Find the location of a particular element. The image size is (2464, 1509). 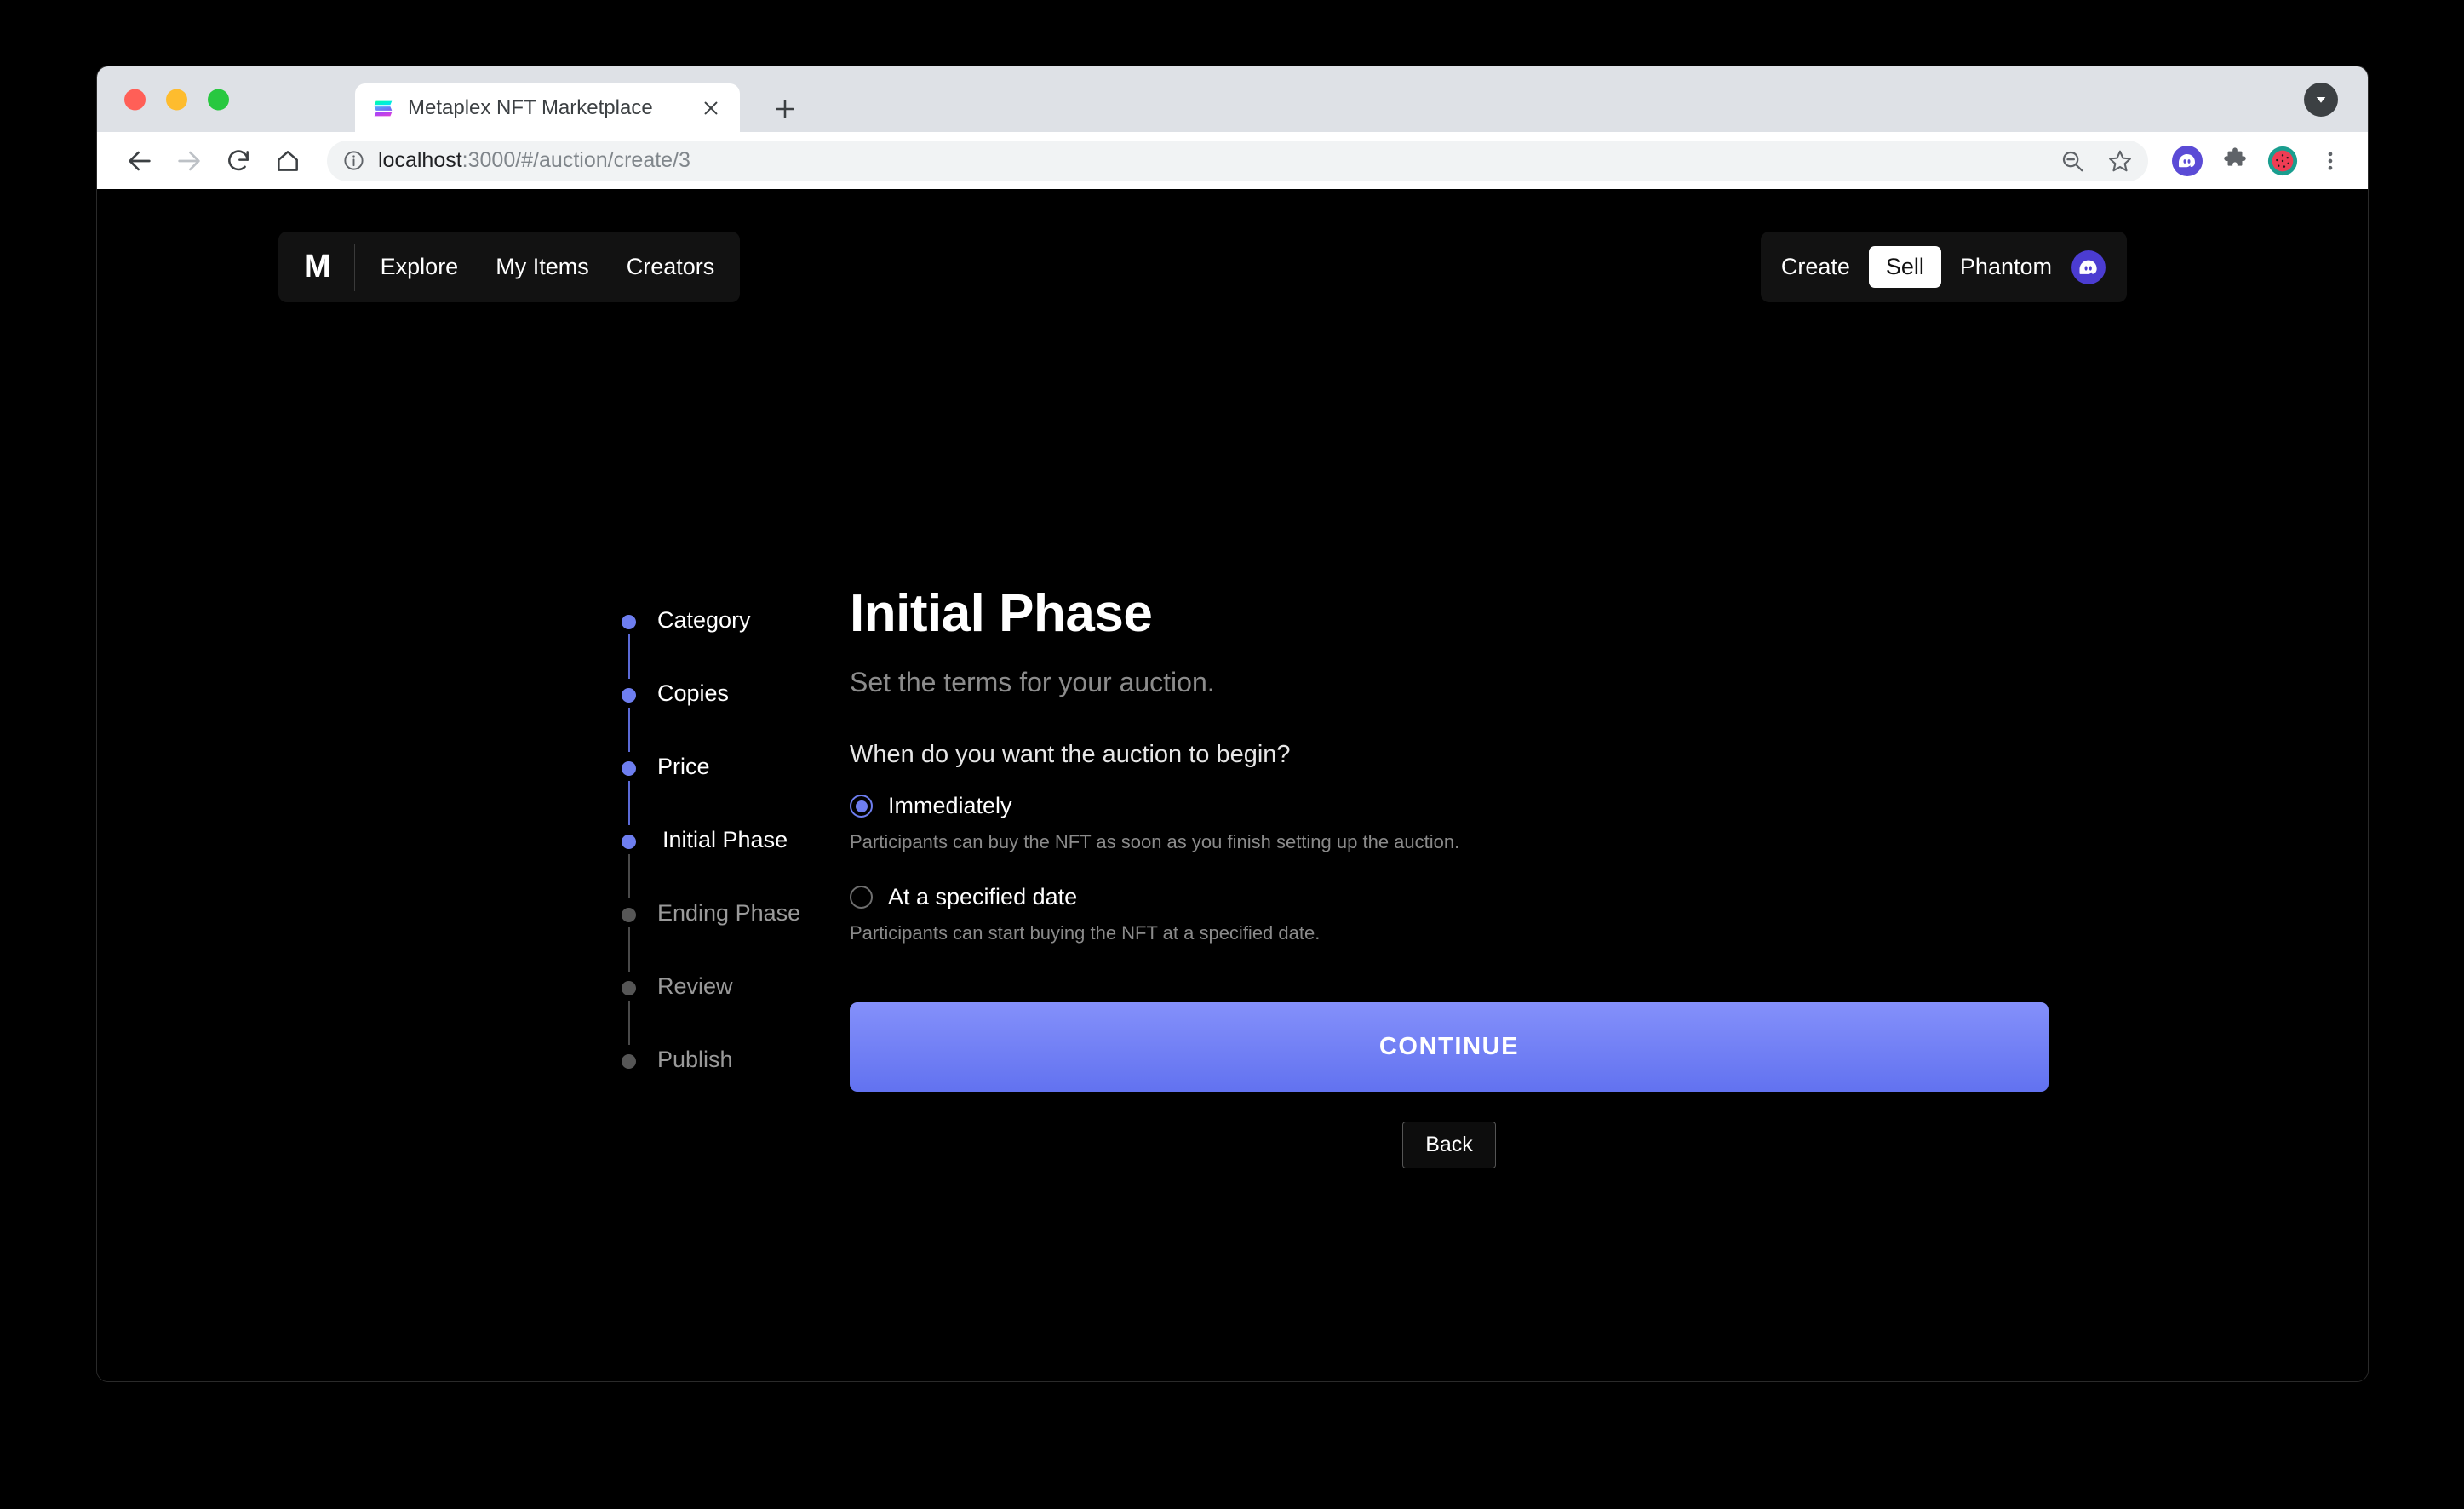

step-label: Ending Phase is located at coordinates (729, 913).